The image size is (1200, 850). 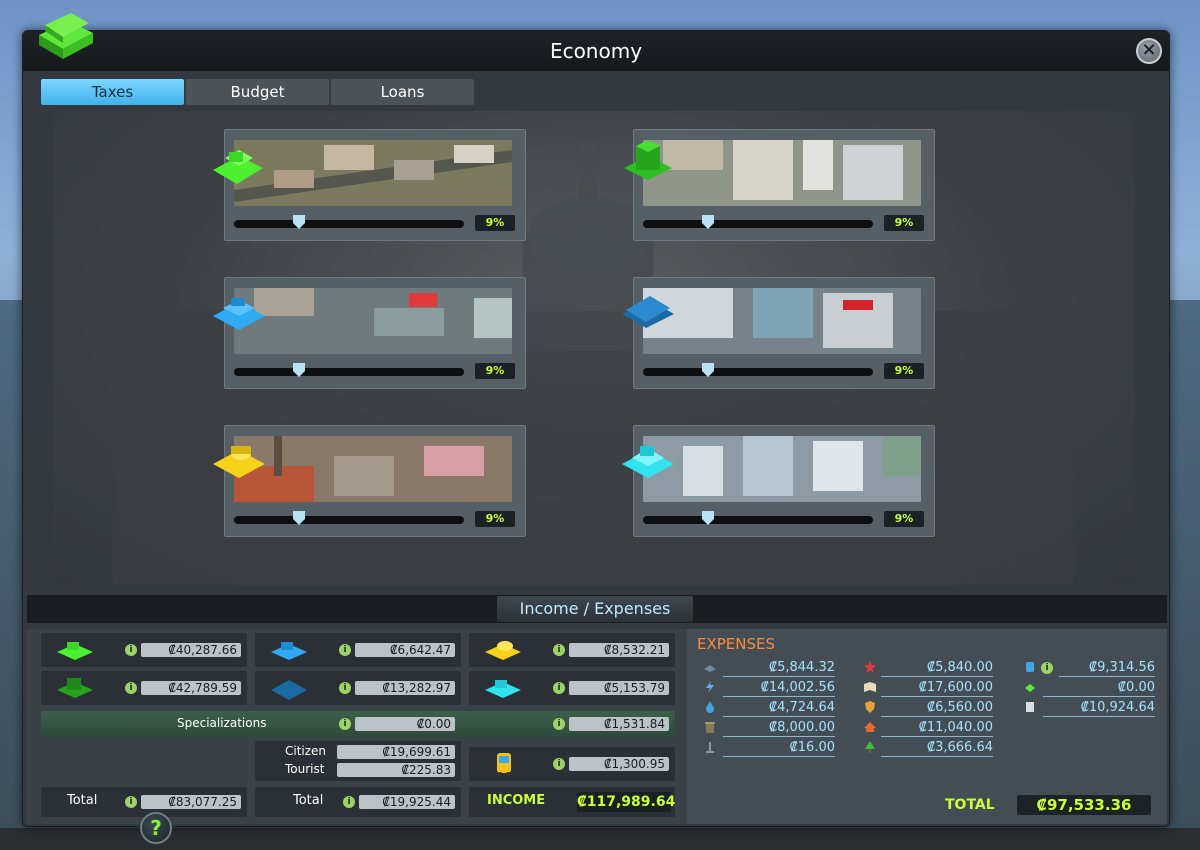 I want to click on fire-icon, so click(x=870, y=727).